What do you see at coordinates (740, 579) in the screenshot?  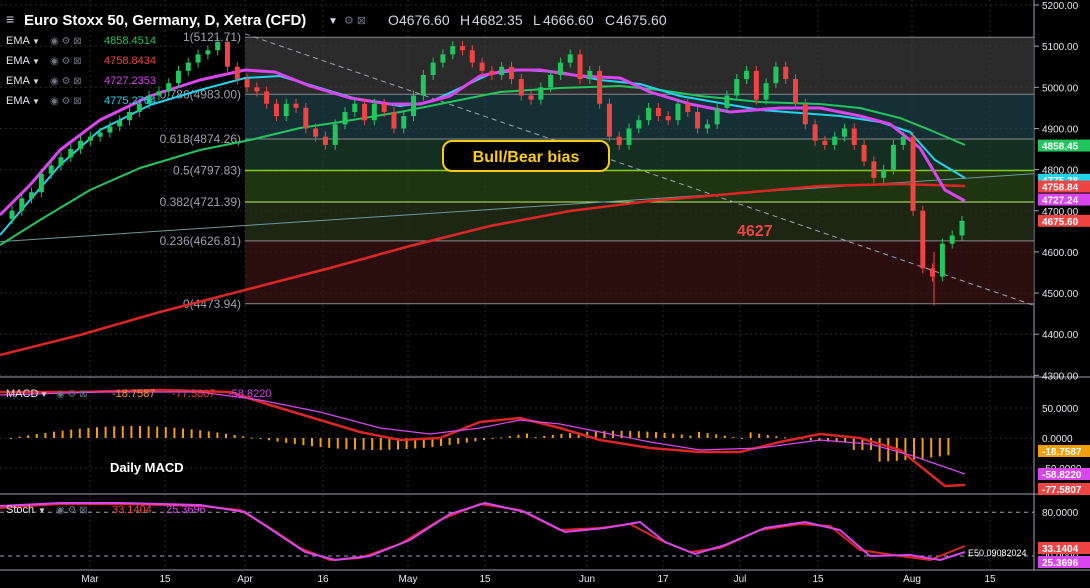 I see `time-tick-label: Jul` at bounding box center [740, 579].